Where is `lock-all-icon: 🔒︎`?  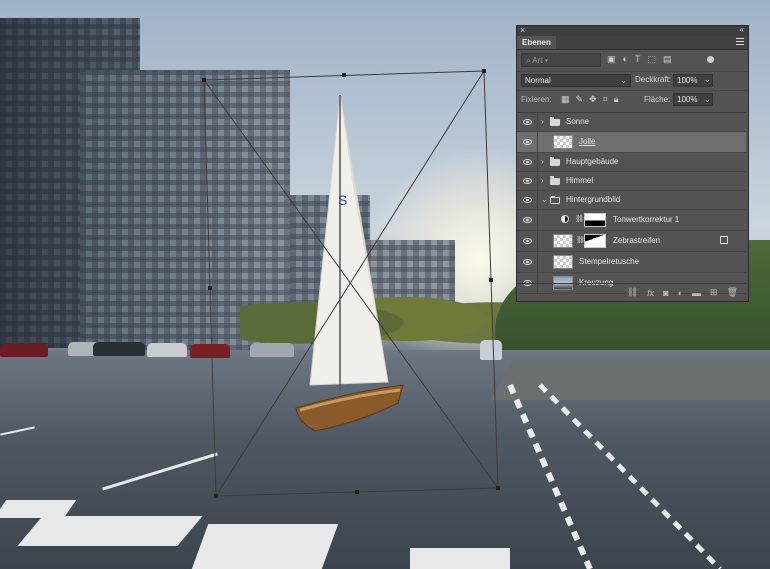
lock-all-icon: 🔒︎ is located at coordinates (616, 99).